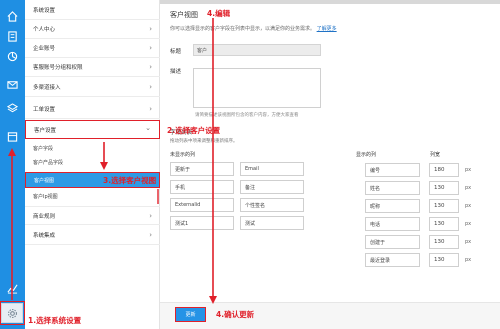 This screenshot has width=500, height=329. I want to click on title-label: 标题, so click(176, 52).